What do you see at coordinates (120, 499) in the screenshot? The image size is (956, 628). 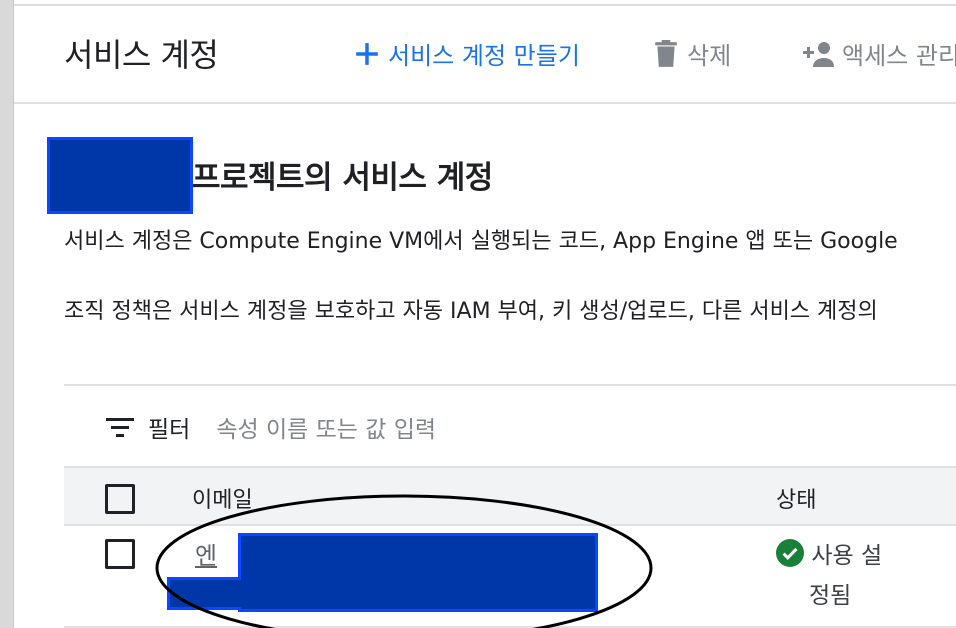 I see `select-all-checkbox` at bounding box center [120, 499].